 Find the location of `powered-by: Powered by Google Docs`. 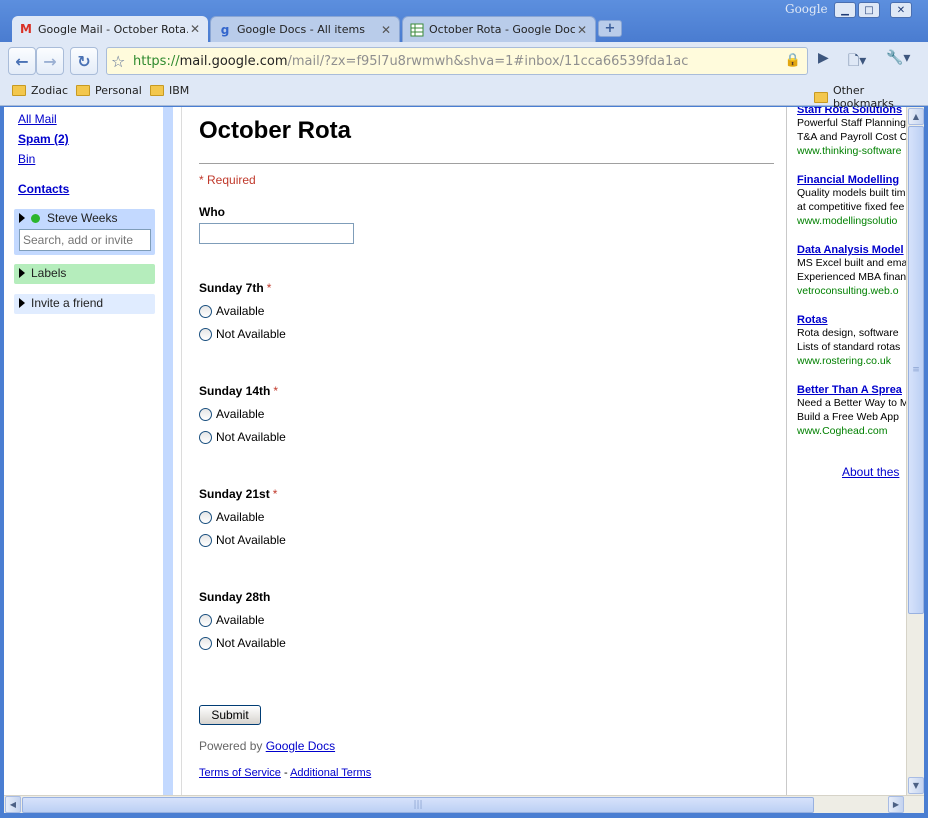

powered-by: Powered by Google Docs is located at coordinates (267, 746).